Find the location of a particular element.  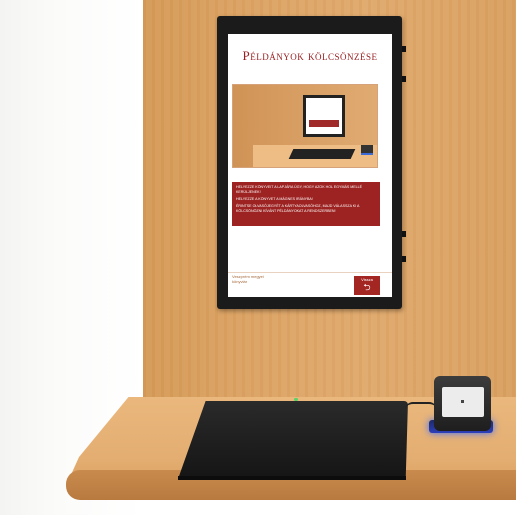

book-reader-pad is located at coordinates (293, 440).